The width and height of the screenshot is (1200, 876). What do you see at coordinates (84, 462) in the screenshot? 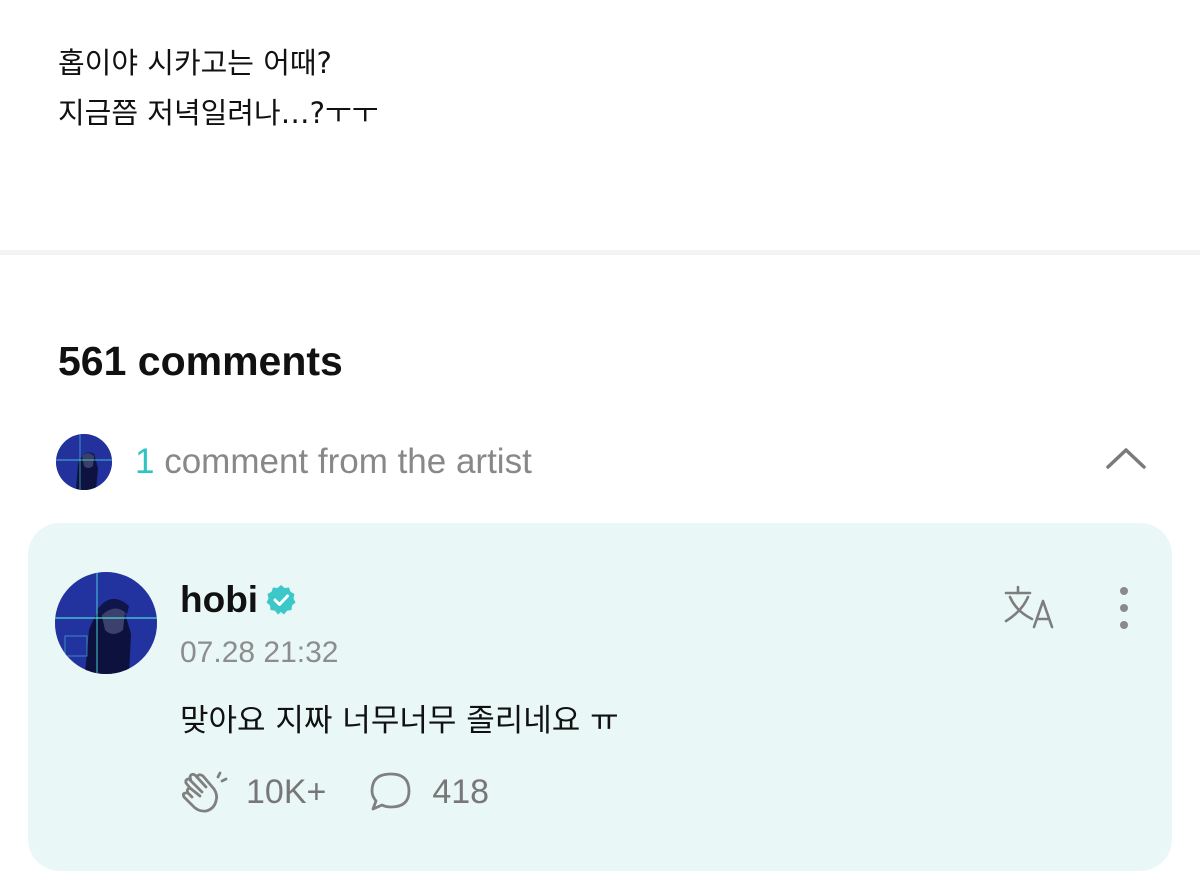
I see `artist-avatar-small` at bounding box center [84, 462].